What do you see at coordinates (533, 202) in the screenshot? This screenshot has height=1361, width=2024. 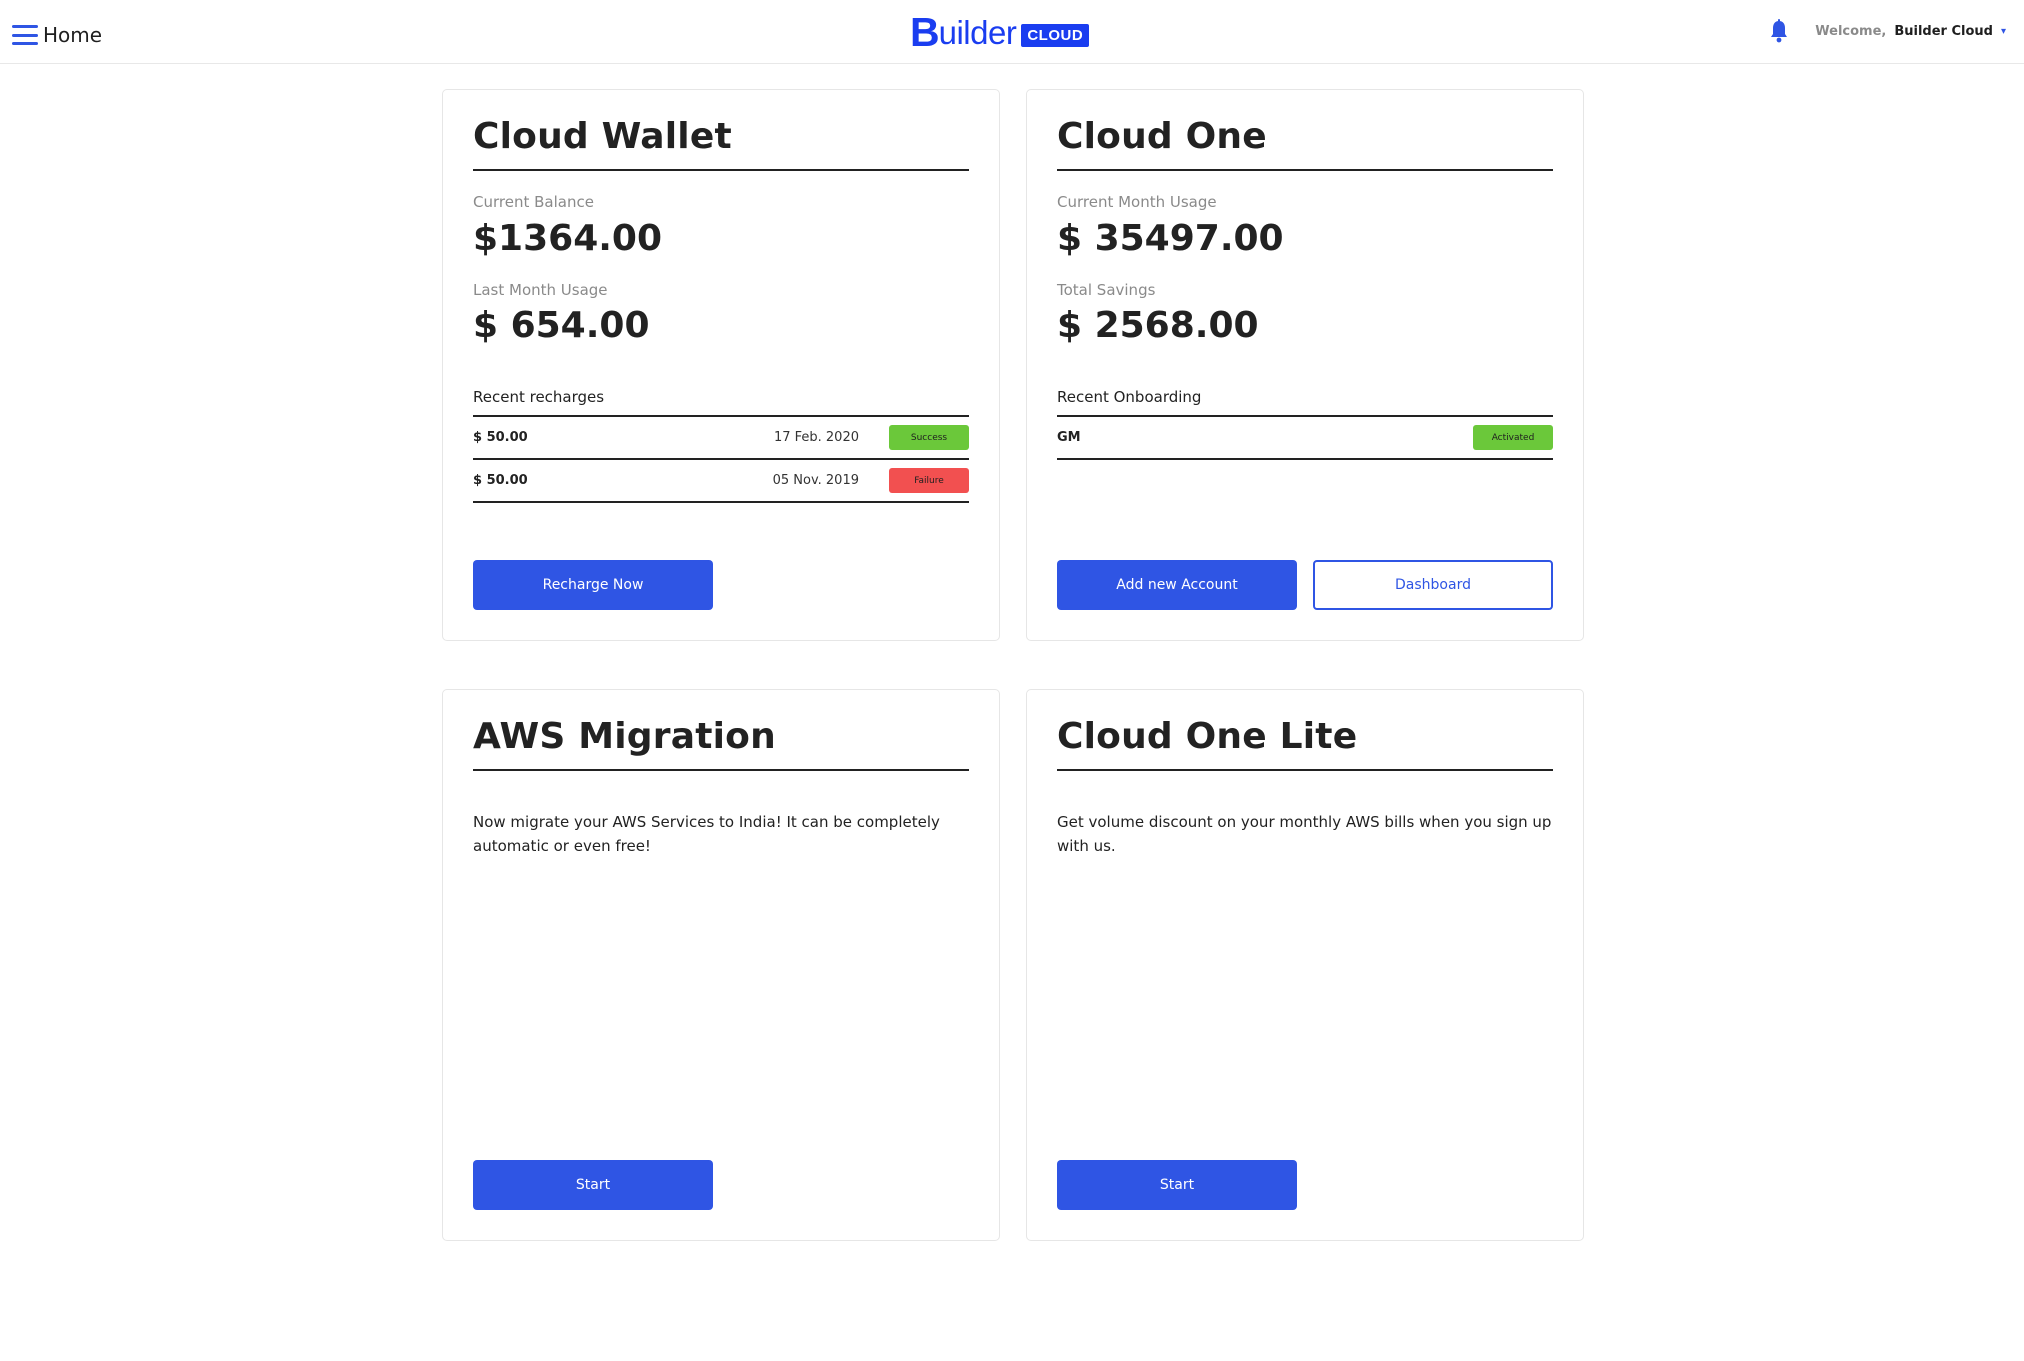 I see `current-balance-label: Current Balance` at bounding box center [533, 202].